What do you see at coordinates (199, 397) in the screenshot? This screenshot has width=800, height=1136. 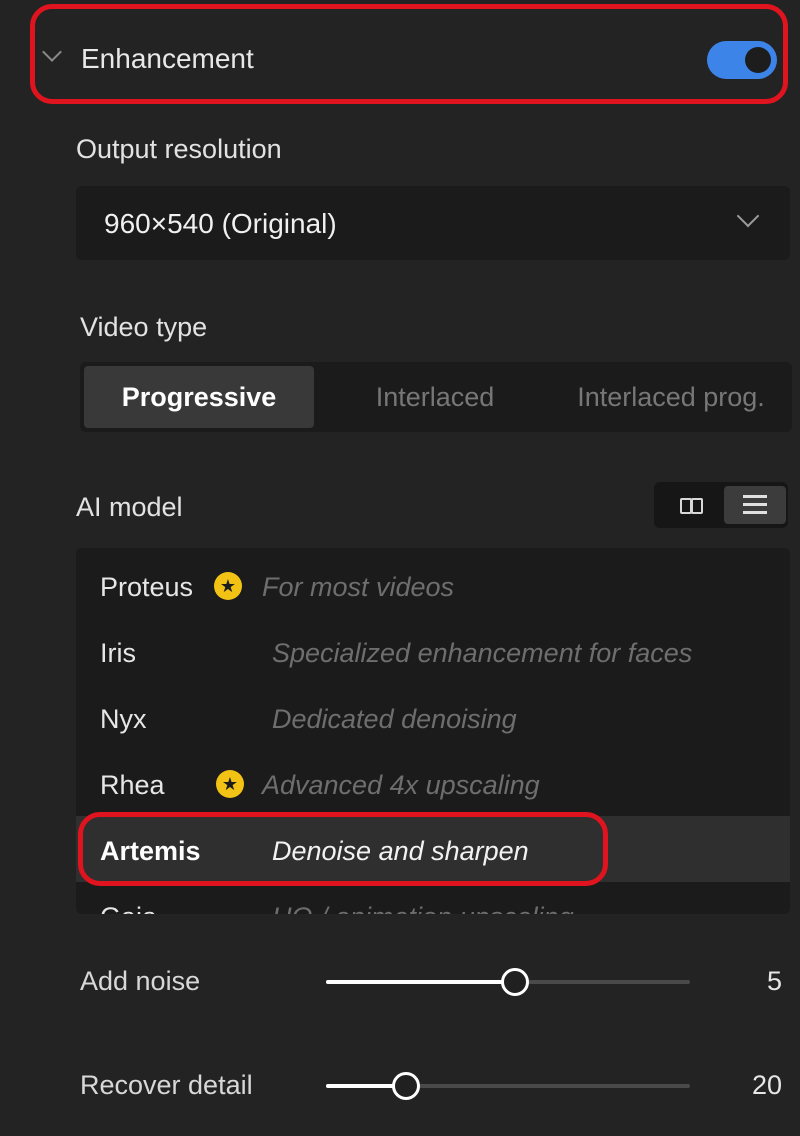 I see `video-type-progressive: Progressive` at bounding box center [199, 397].